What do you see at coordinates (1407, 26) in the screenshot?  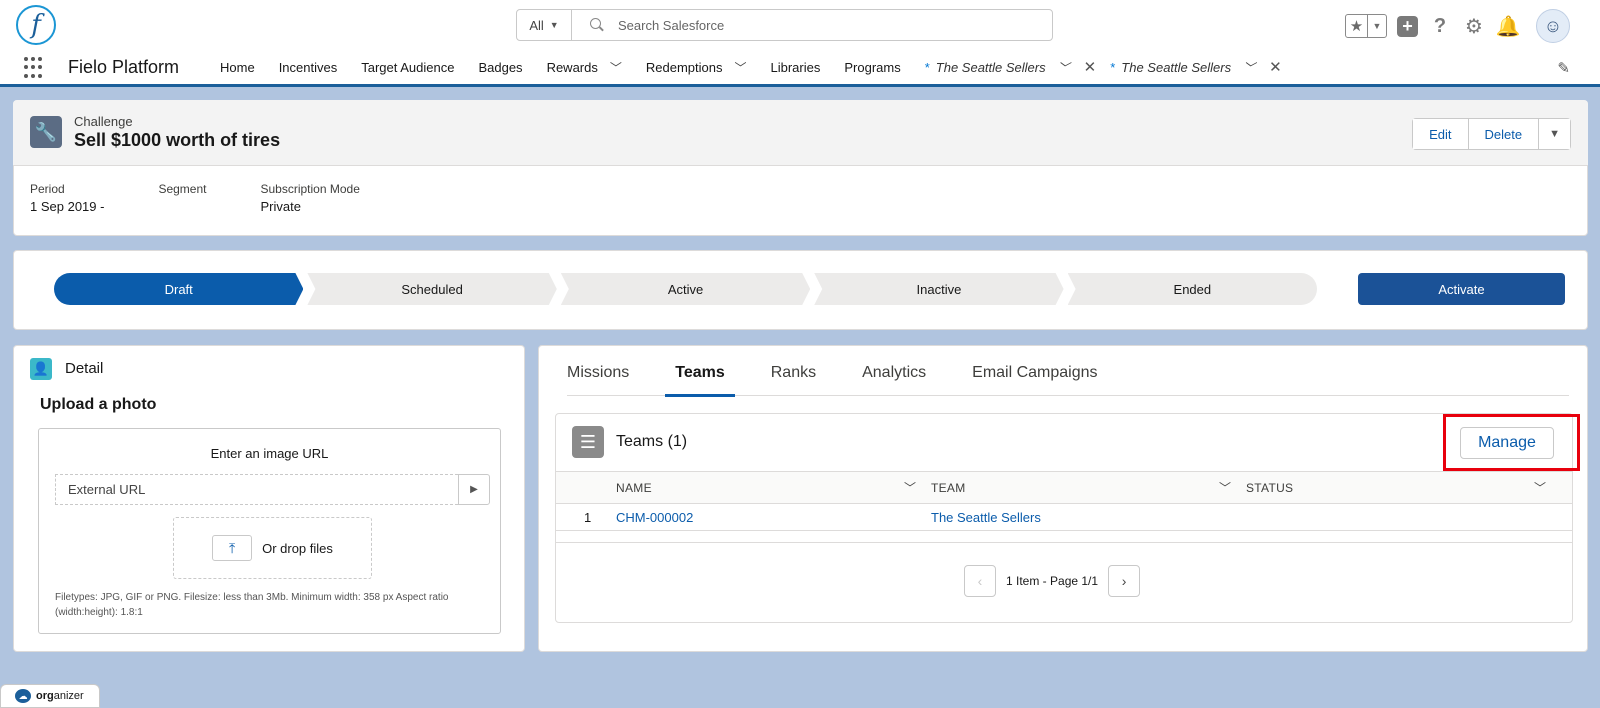 I see `plus-icon: +` at bounding box center [1407, 26].